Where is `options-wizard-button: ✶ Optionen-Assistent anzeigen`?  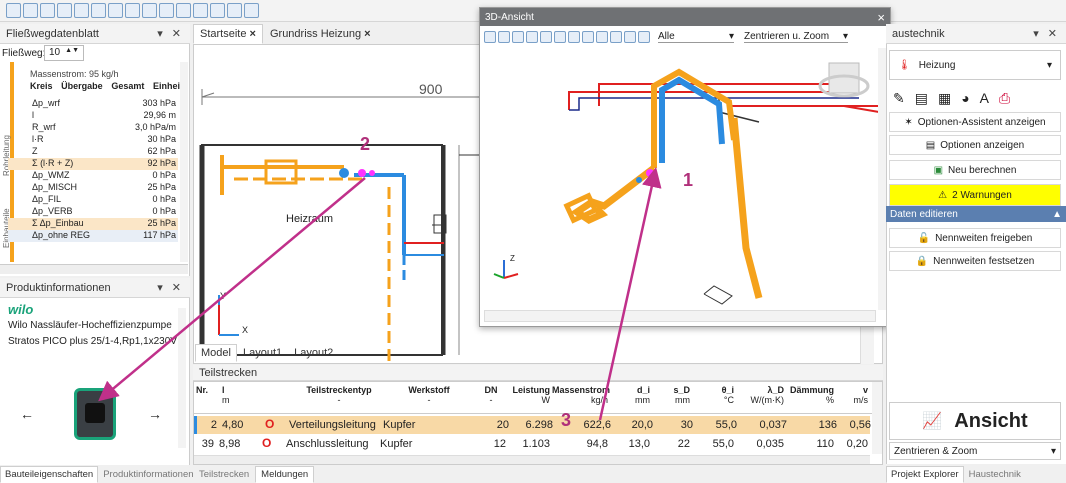 options-wizard-button: ✶ Optionen-Assistent anzeigen is located at coordinates (975, 122).